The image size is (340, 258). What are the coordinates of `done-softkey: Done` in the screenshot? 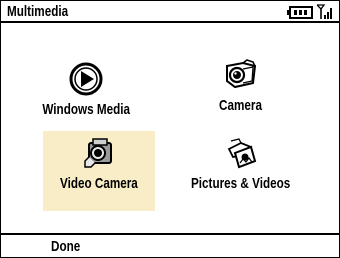 It's located at (65, 246).